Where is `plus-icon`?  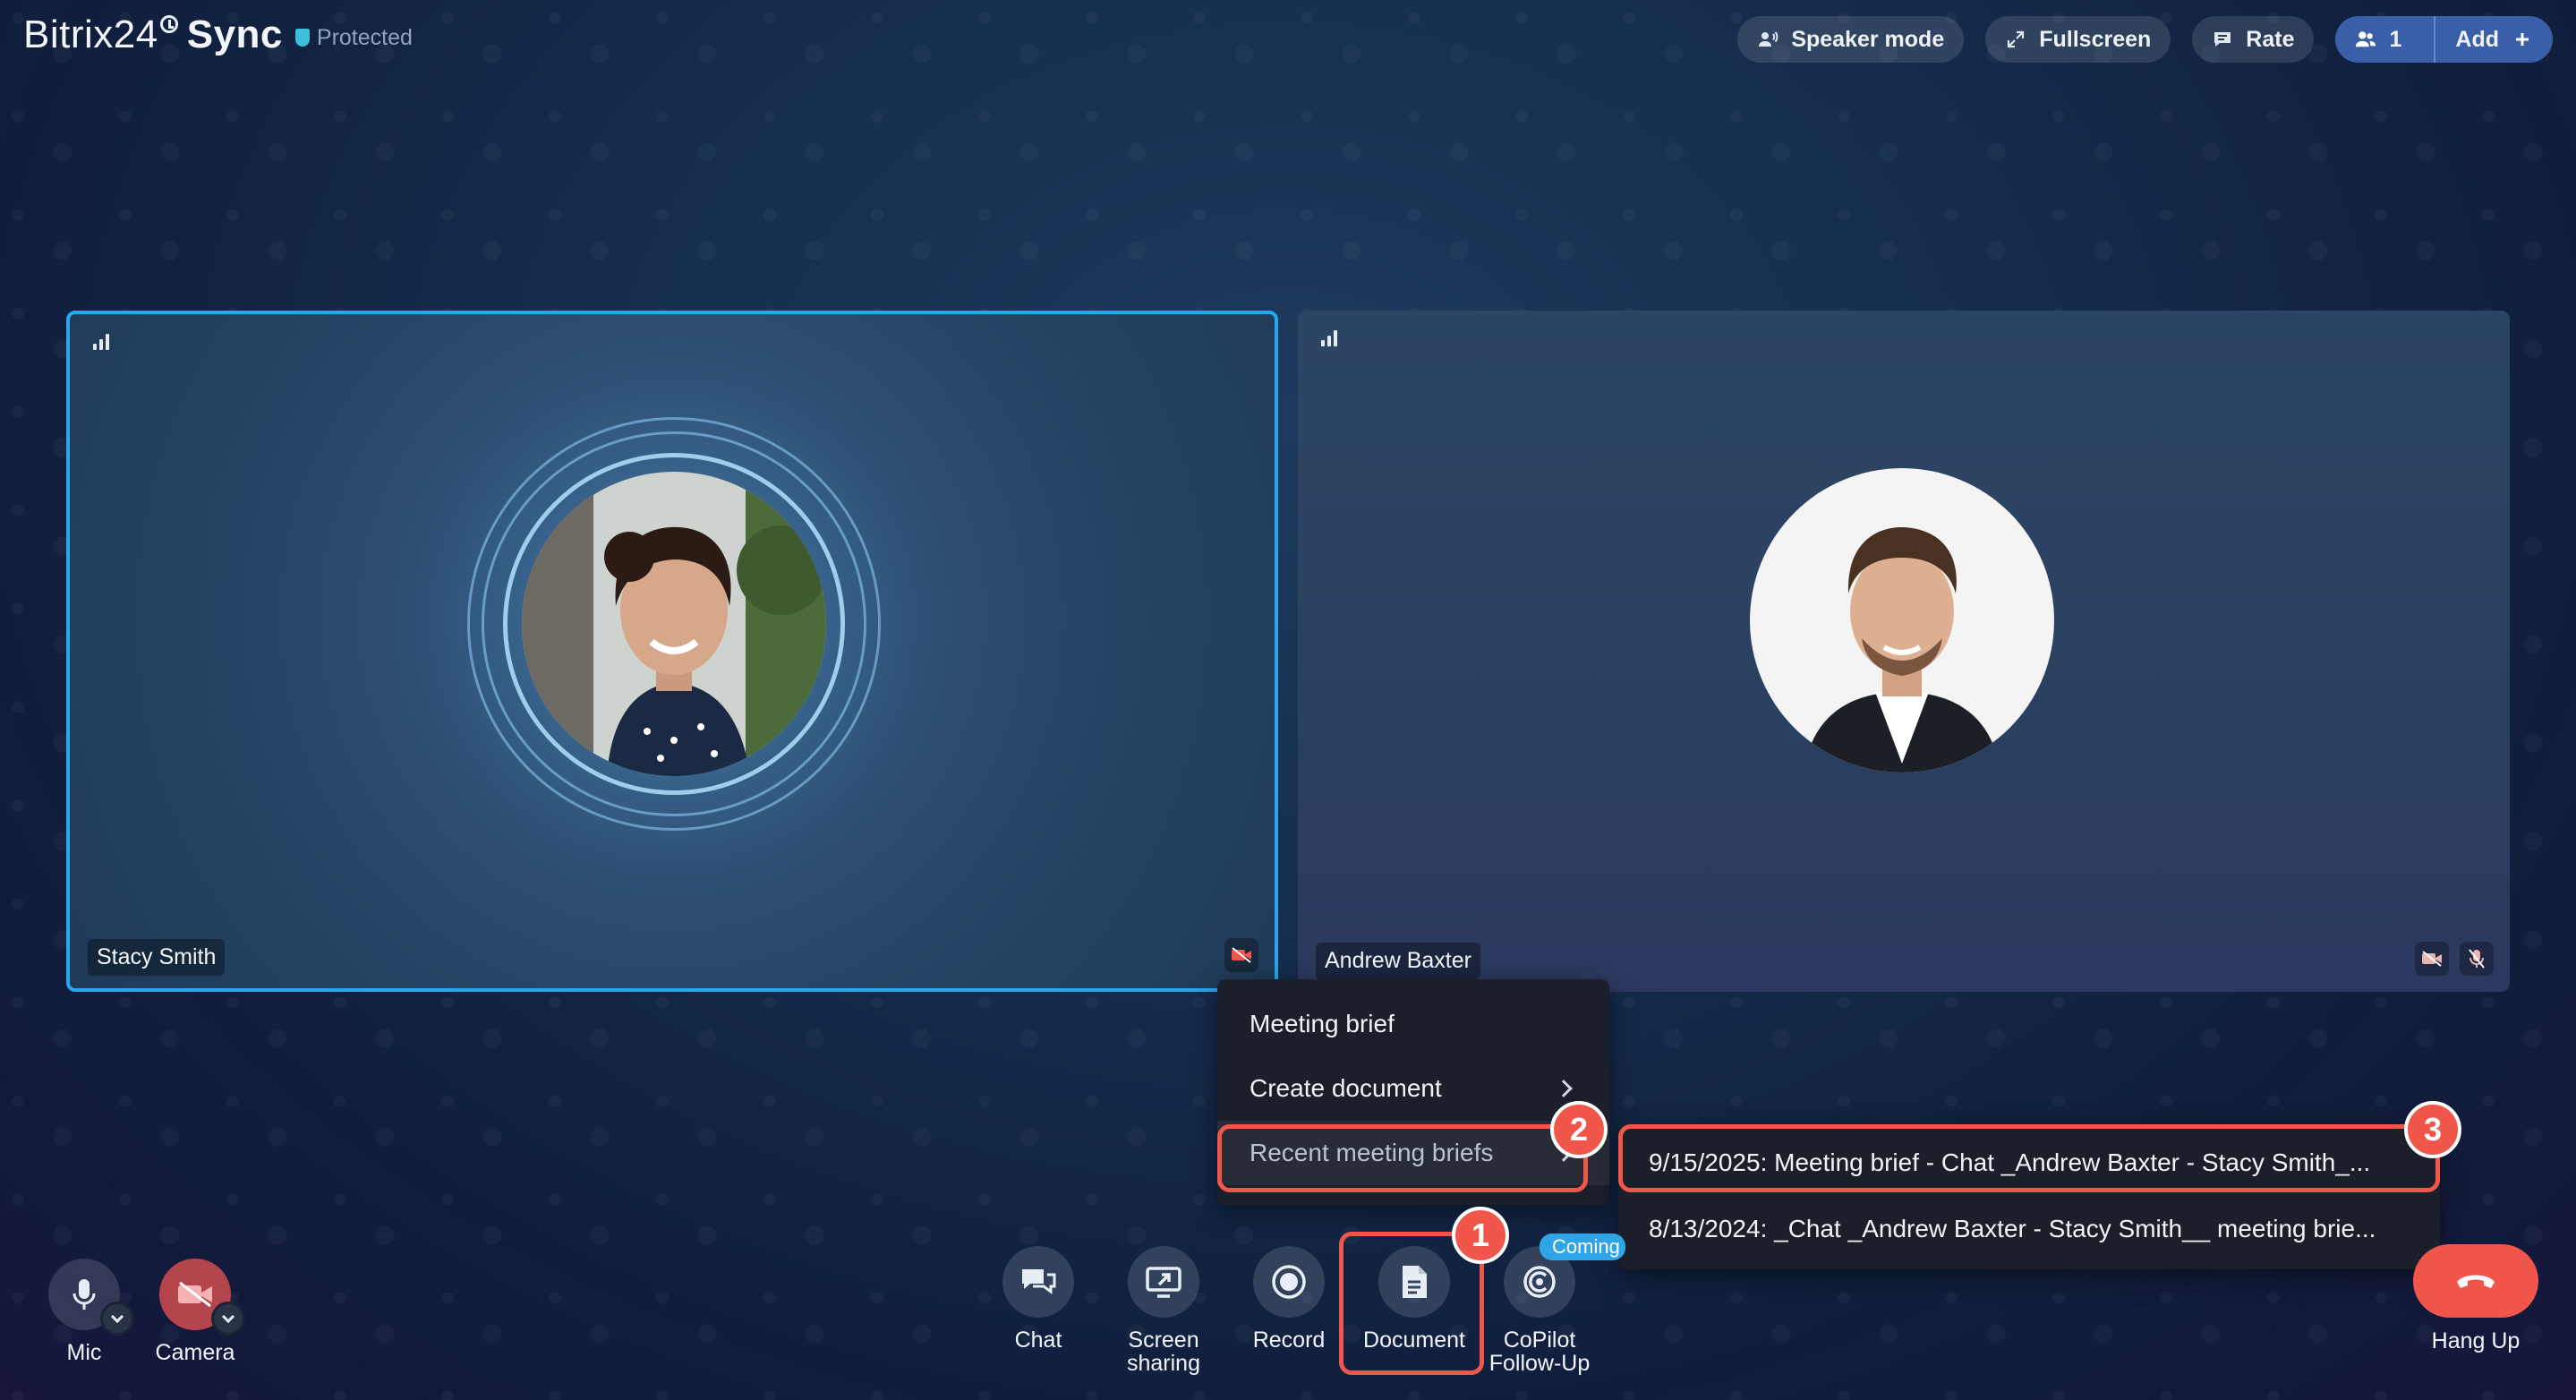
plus-icon is located at coordinates (2522, 39).